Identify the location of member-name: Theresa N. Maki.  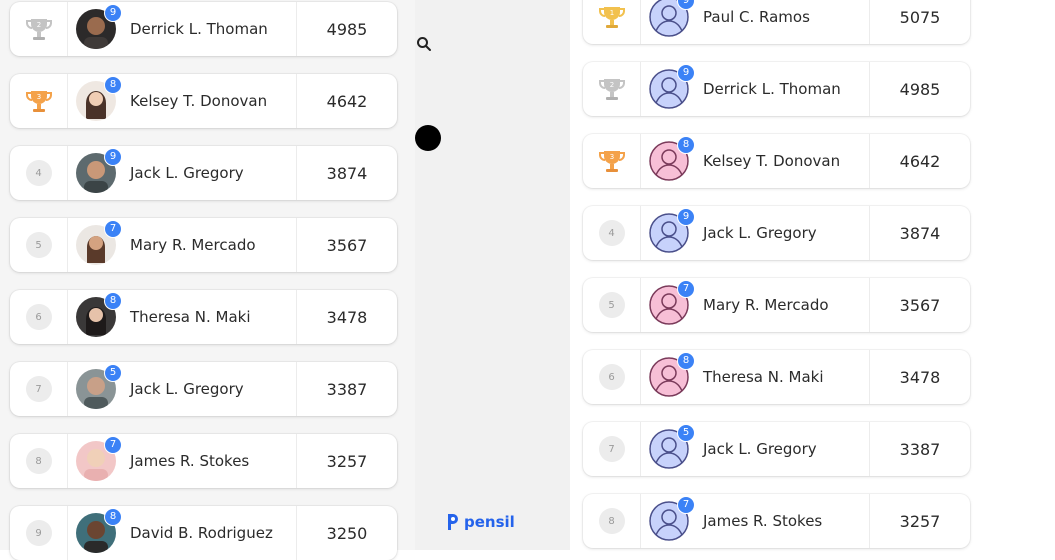
(190, 317).